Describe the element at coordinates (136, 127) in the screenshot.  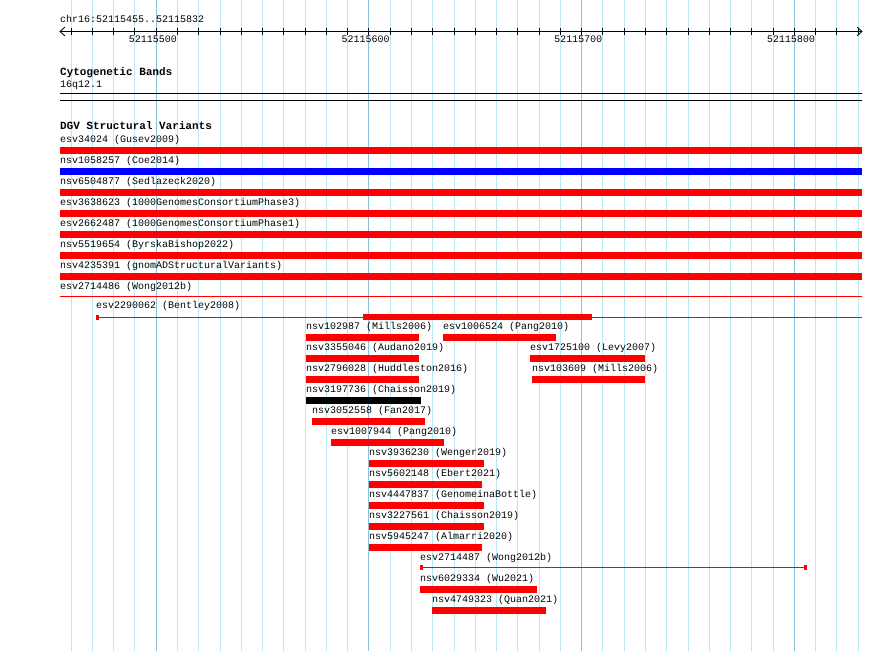
I see `track-title: DGV Structural Variants` at that location.